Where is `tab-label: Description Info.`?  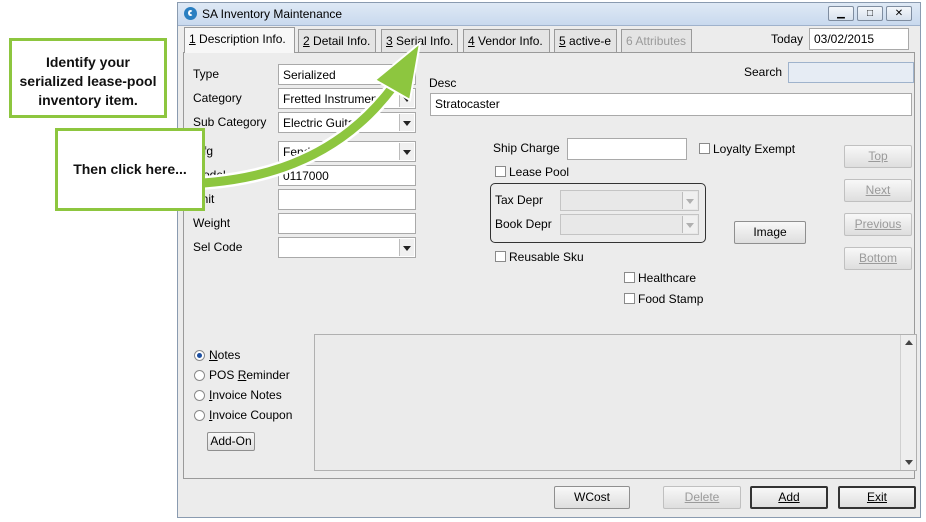
tab-label: Description Info. is located at coordinates (240, 39).